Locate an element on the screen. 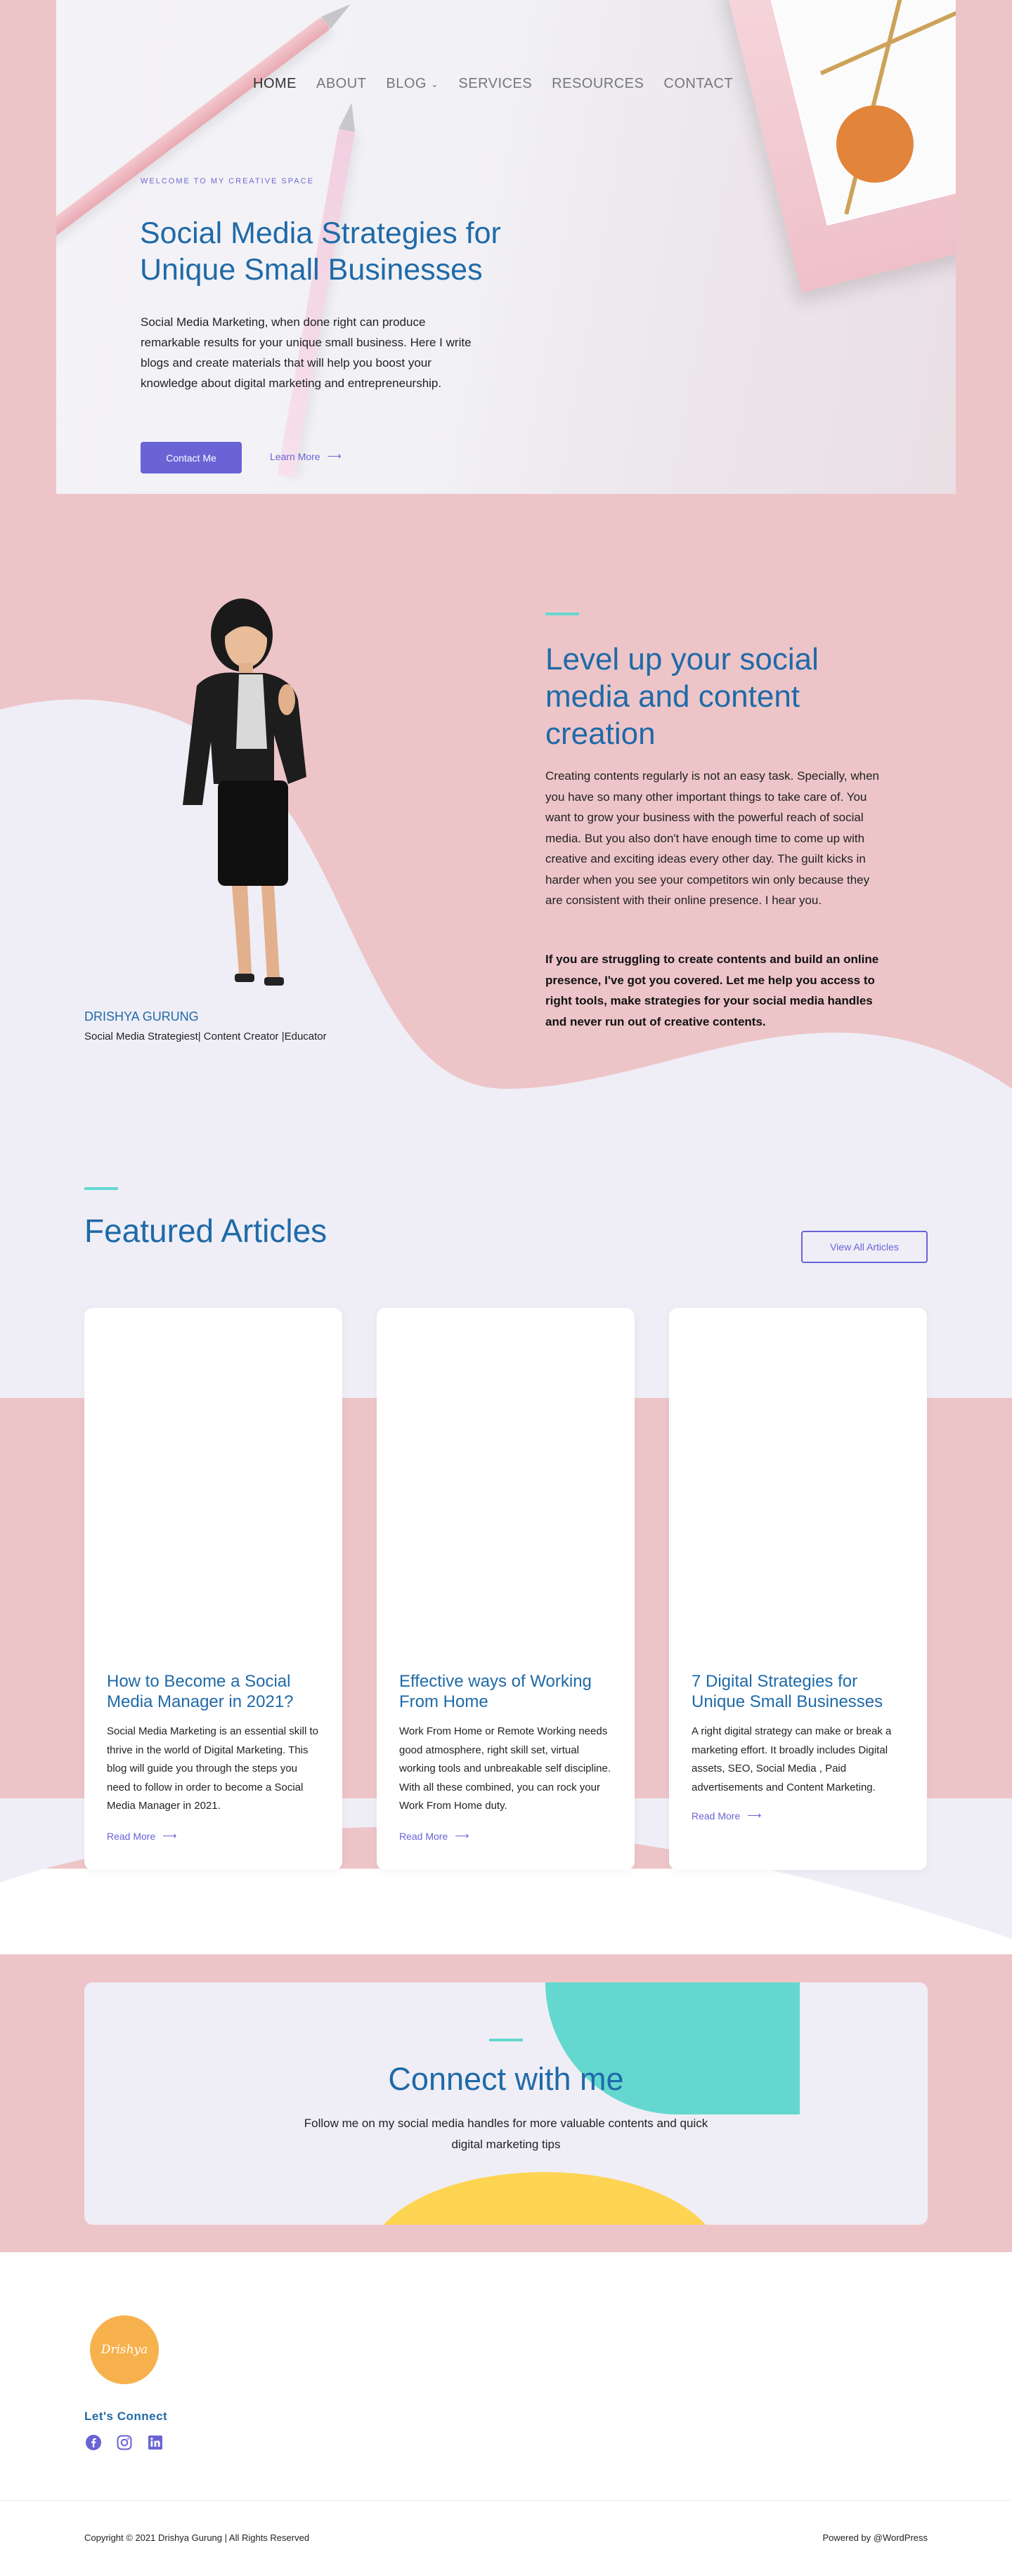  linkedin-icon is located at coordinates (155, 2443).